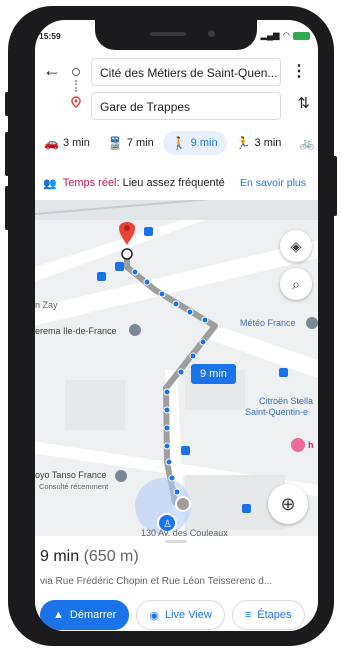  What do you see at coordinates (170, 183) in the screenshot?
I see `live-text: : Lieu assez fréquenté` at bounding box center [170, 183].